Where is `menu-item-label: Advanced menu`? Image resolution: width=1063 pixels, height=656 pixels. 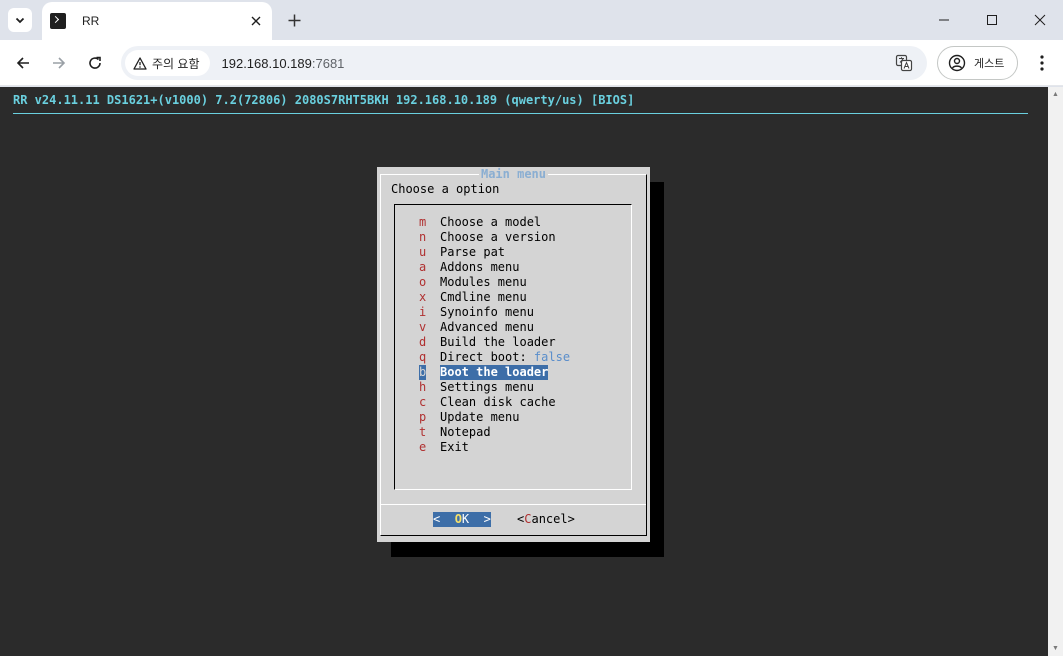 menu-item-label: Advanced menu is located at coordinates (487, 327).